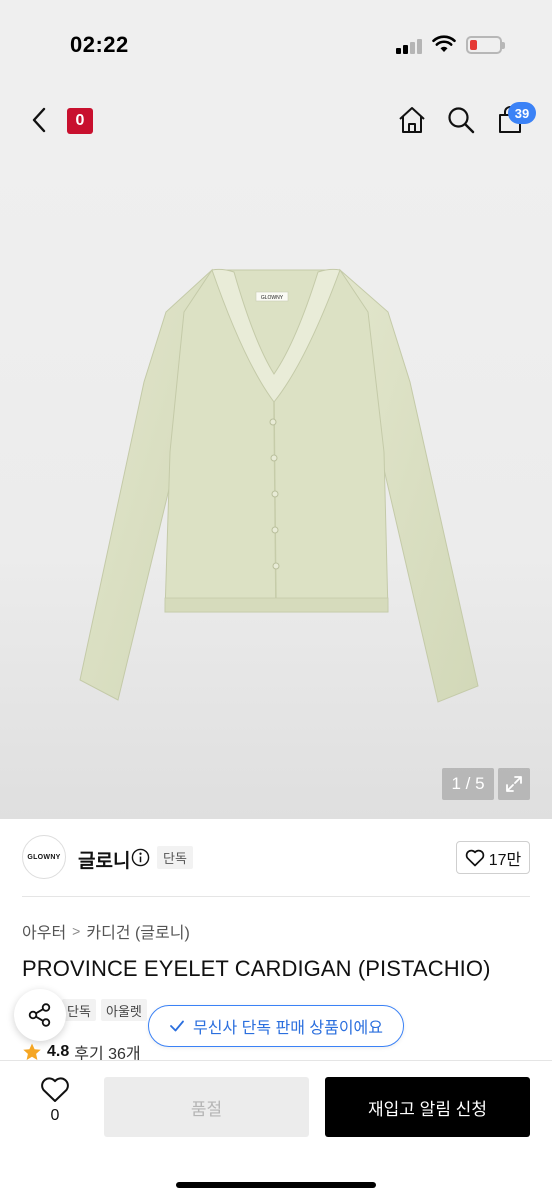  I want to click on brand-exclusive-tag: 단독, so click(175, 857).